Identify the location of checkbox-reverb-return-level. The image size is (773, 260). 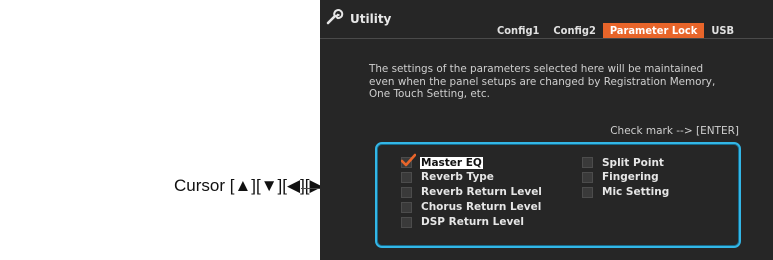
(406, 192).